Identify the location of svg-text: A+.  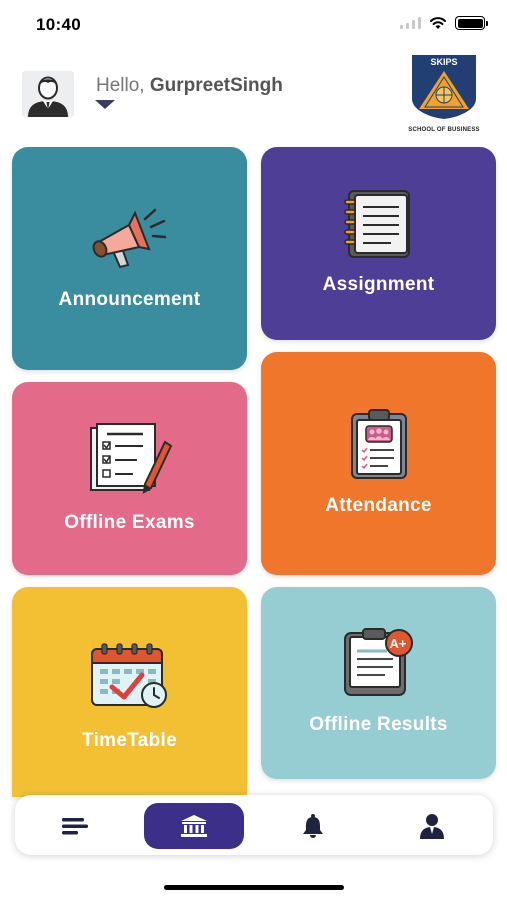
(397, 643).